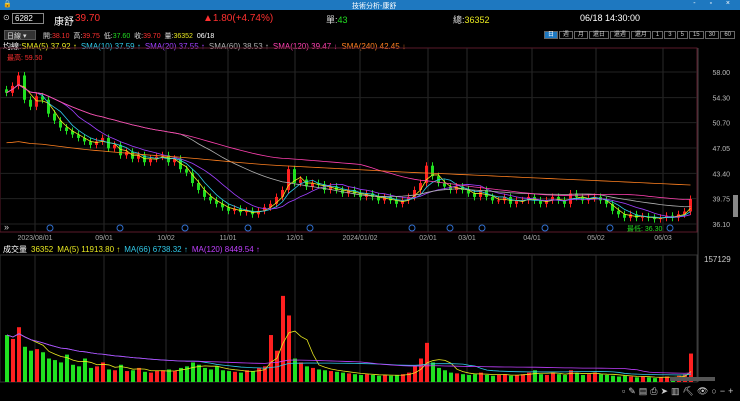  What do you see at coordinates (713, 391) in the screenshot?
I see `toolbar-button: ○` at bounding box center [713, 391].